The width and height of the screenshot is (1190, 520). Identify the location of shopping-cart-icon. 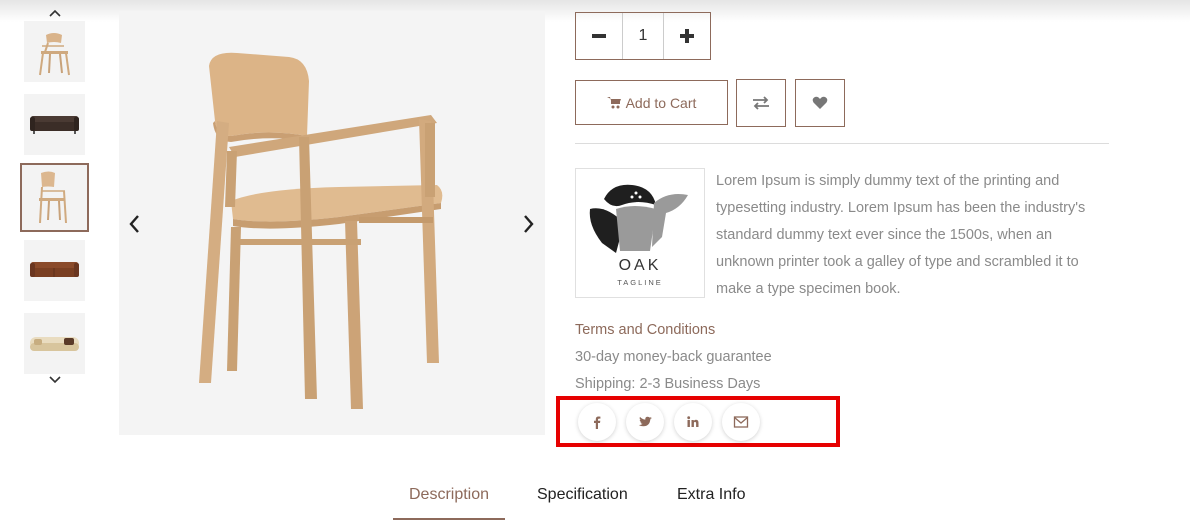
(613, 103).